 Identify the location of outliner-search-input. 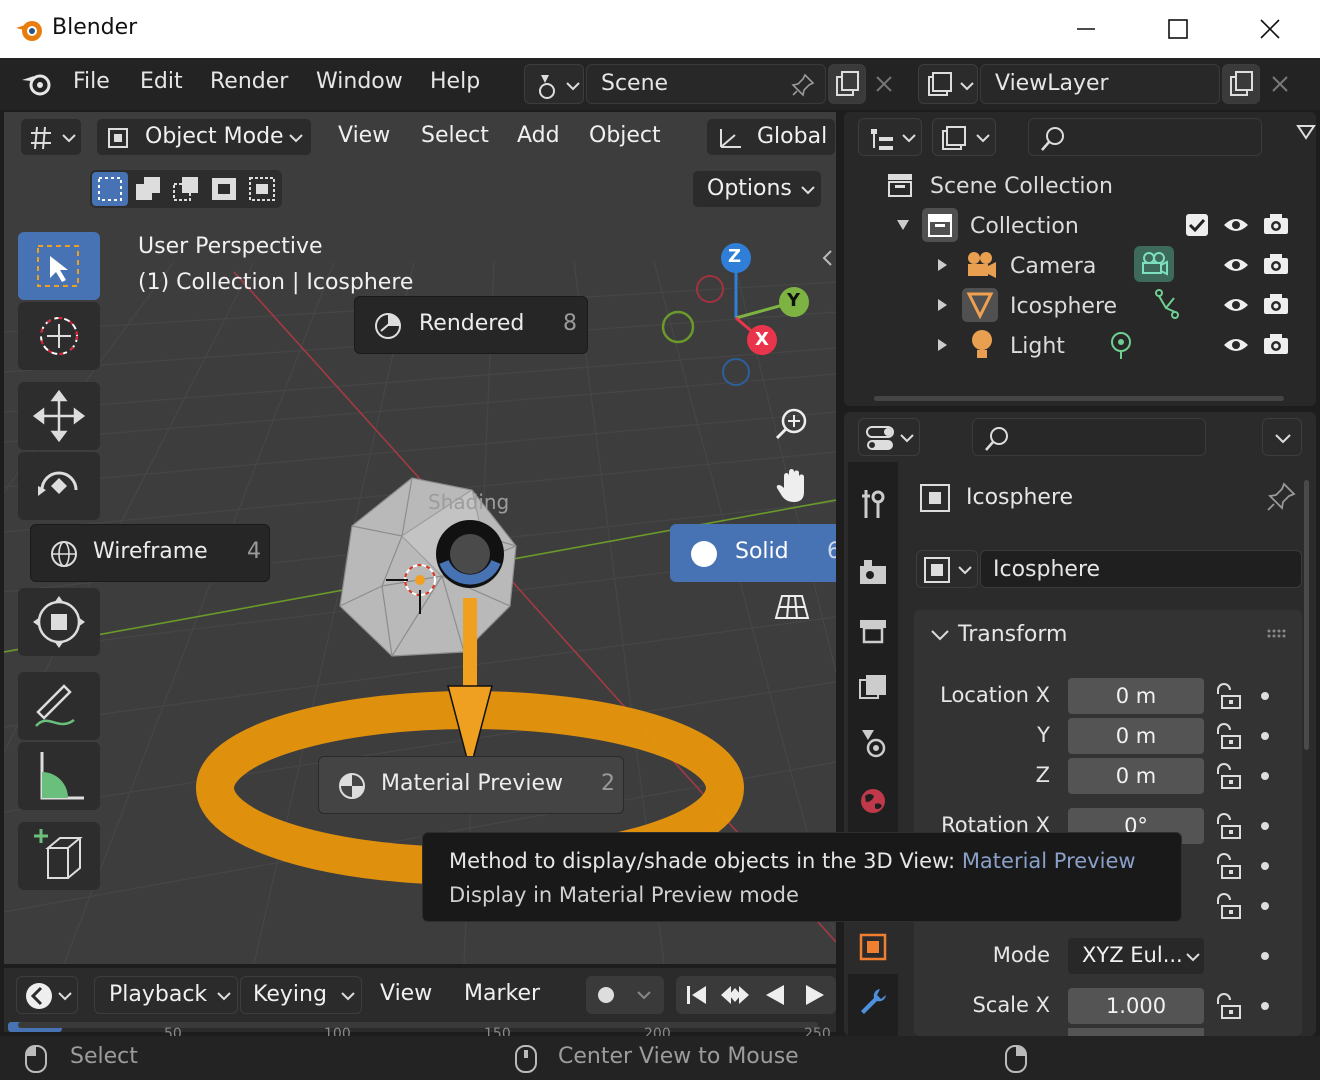
(1145, 137).